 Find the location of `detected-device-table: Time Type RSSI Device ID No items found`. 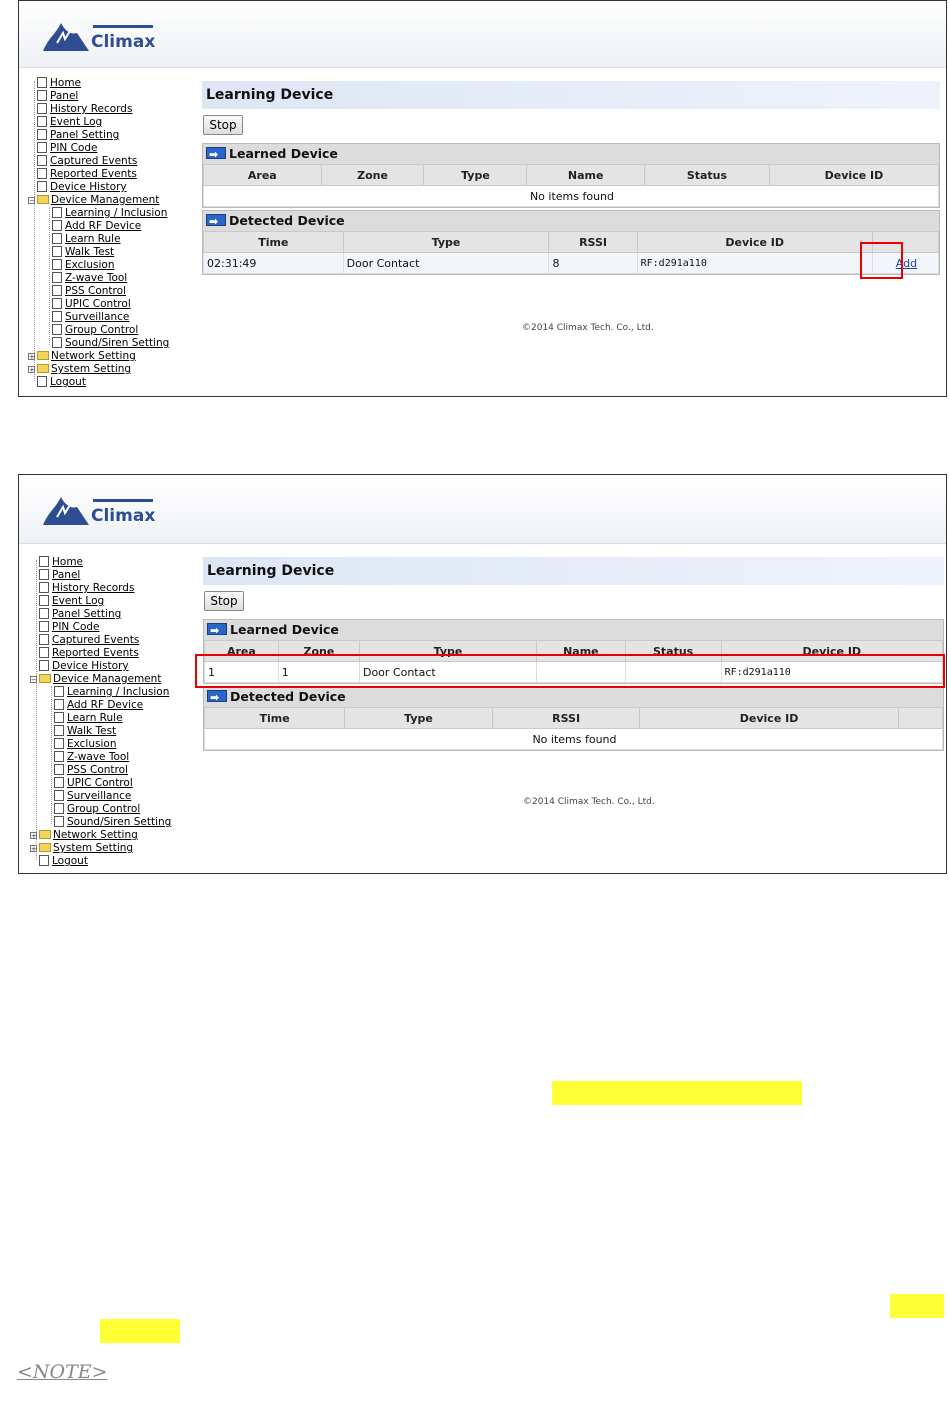

detected-device-table: Time Type RSSI Device ID No items found is located at coordinates (573, 728).